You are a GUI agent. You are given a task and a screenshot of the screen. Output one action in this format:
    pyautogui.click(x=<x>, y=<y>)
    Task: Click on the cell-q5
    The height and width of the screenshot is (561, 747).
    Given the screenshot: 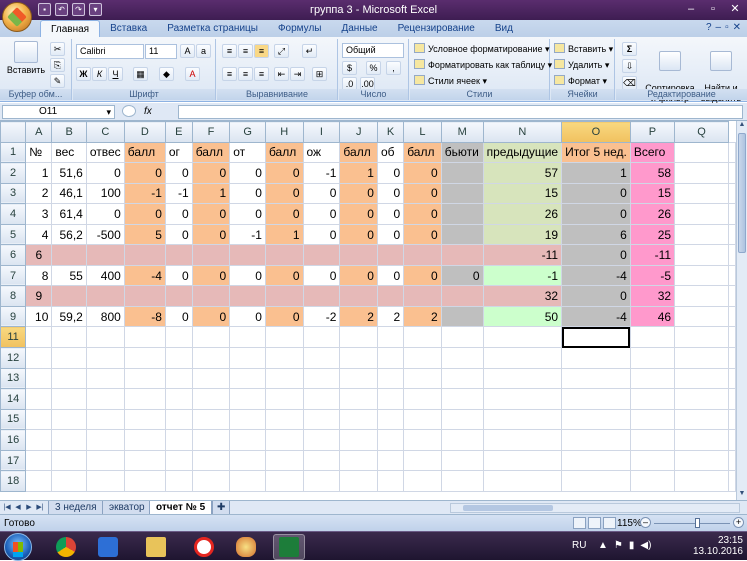 What is the action you would take?
    pyautogui.click(x=701, y=234)
    